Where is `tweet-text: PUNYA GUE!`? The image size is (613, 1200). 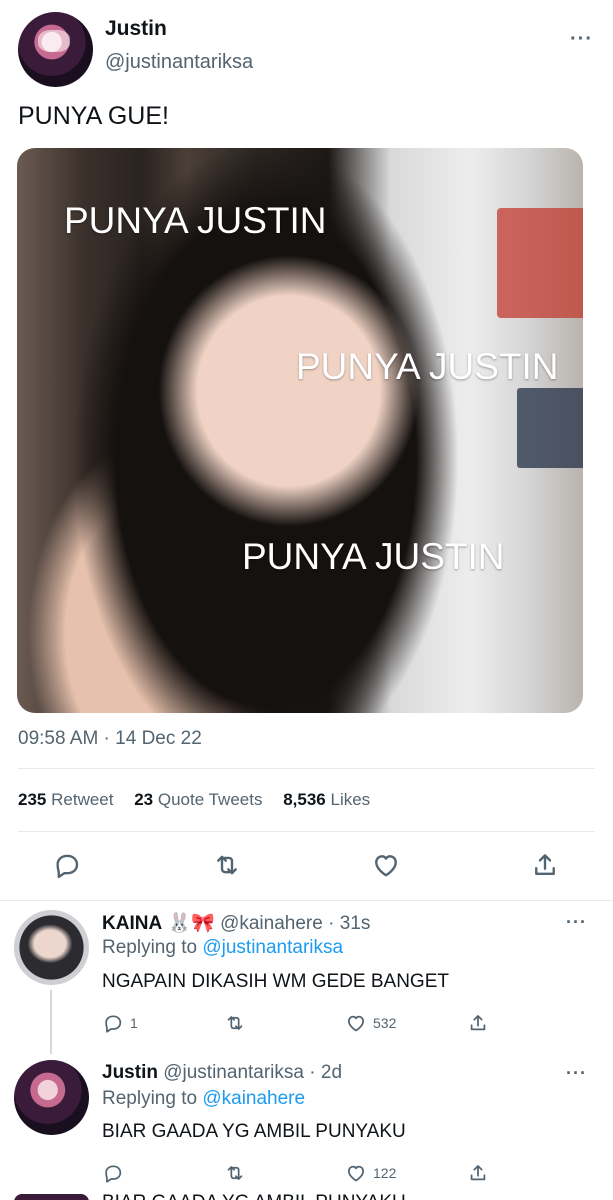
tweet-text: PUNYA GUE! is located at coordinates (93, 116).